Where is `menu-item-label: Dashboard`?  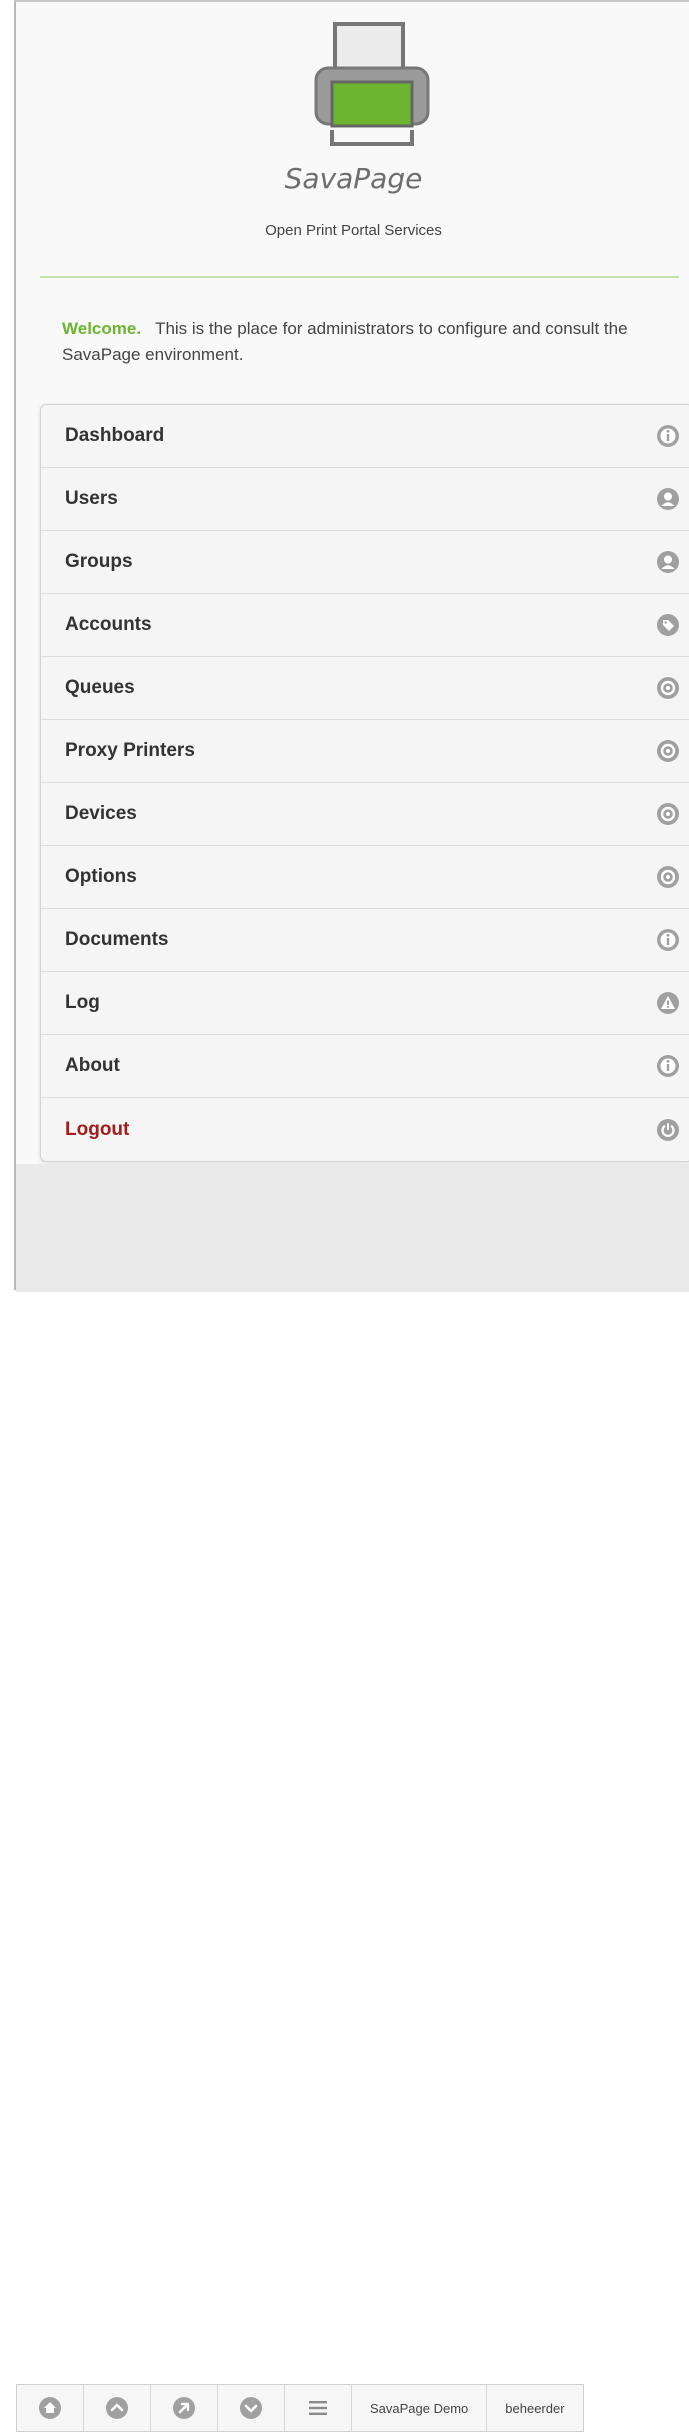 menu-item-label: Dashboard is located at coordinates (115, 435).